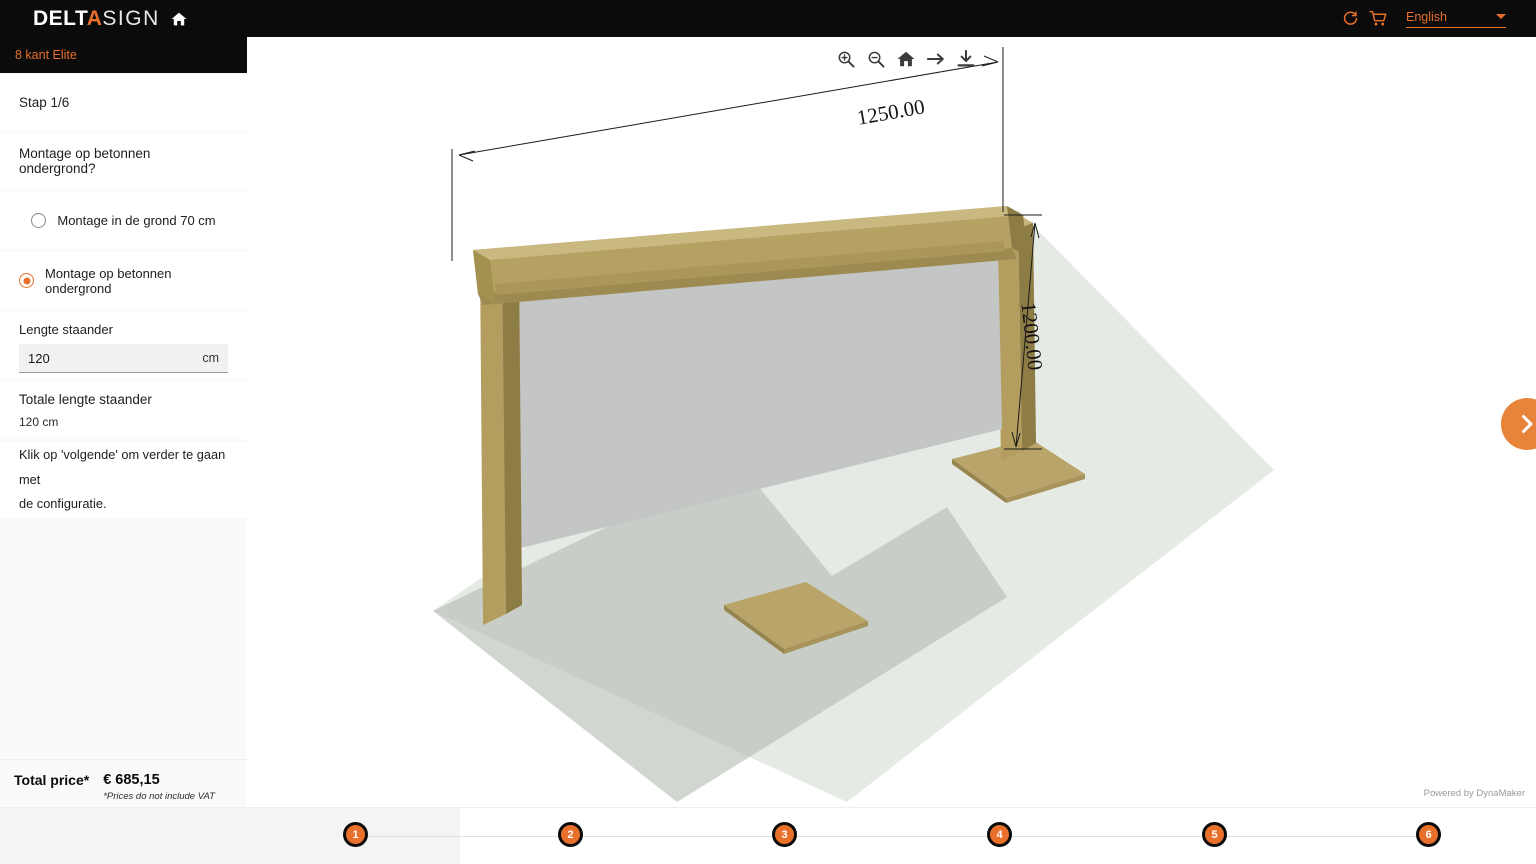  What do you see at coordinates (1456, 19) in the screenshot?
I see `language-select: English` at bounding box center [1456, 19].